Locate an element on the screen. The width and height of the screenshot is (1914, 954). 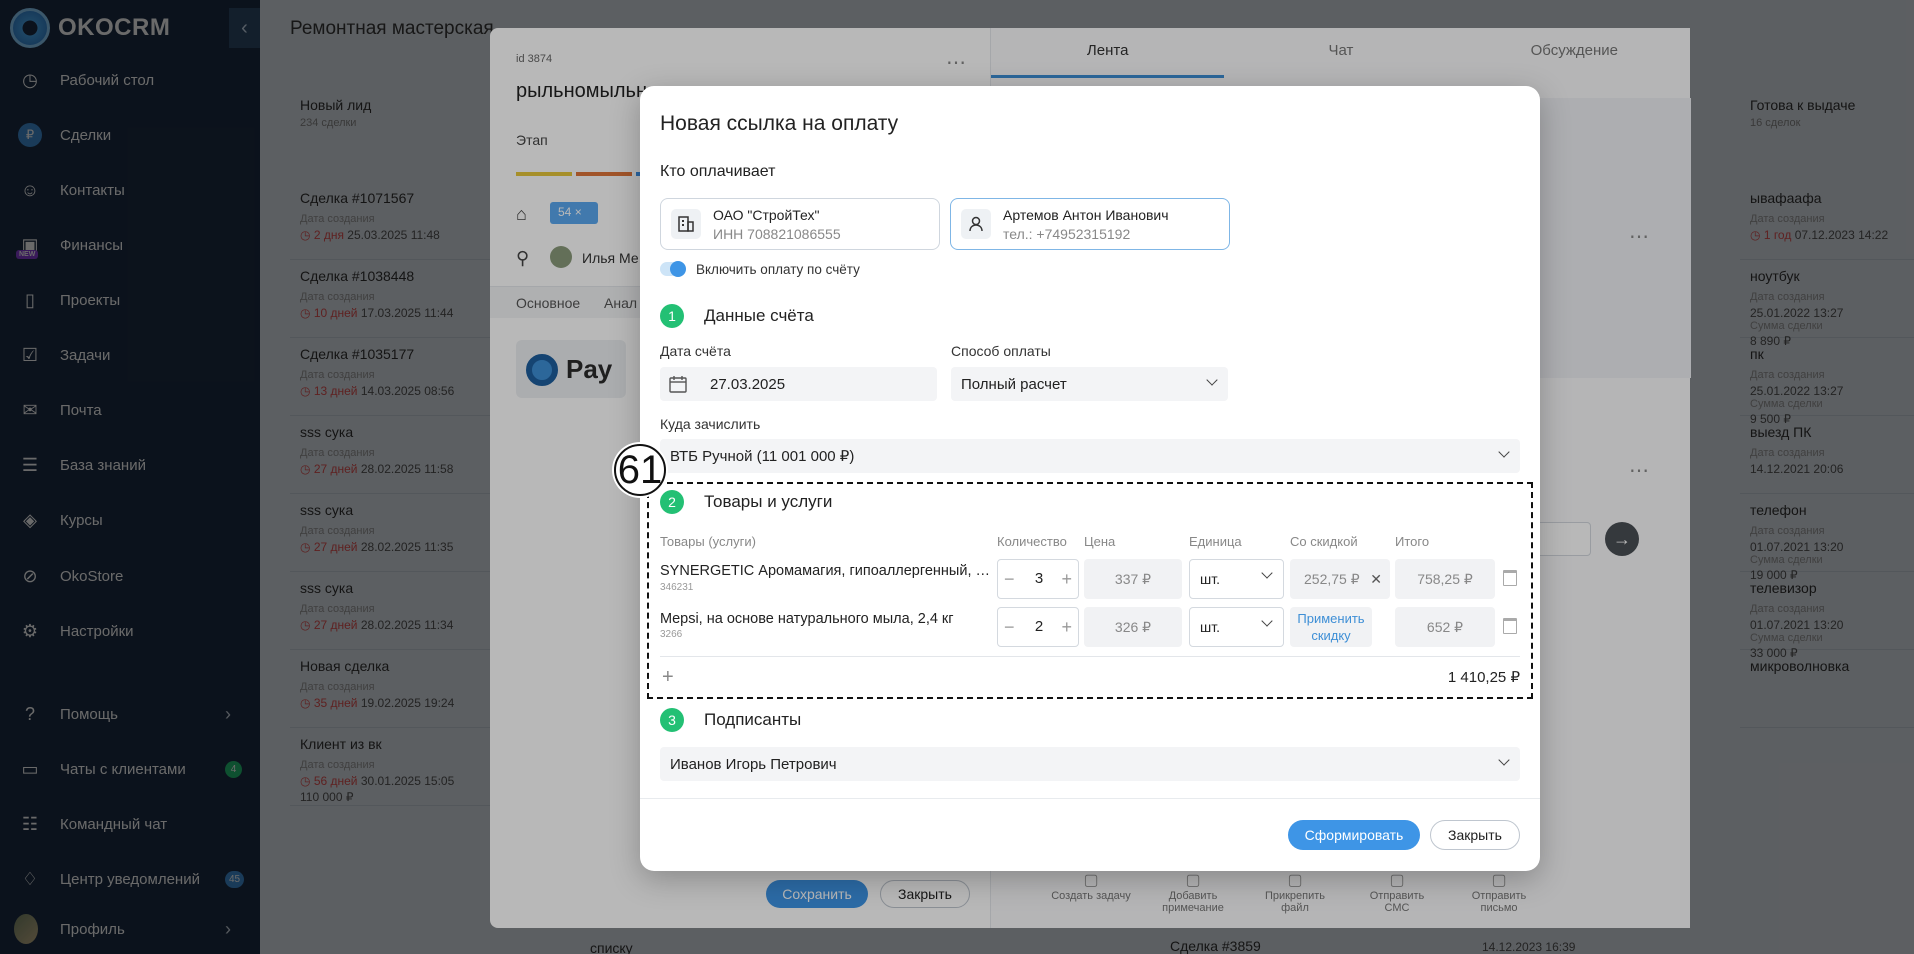
calendar-icon is located at coordinates (678, 386).